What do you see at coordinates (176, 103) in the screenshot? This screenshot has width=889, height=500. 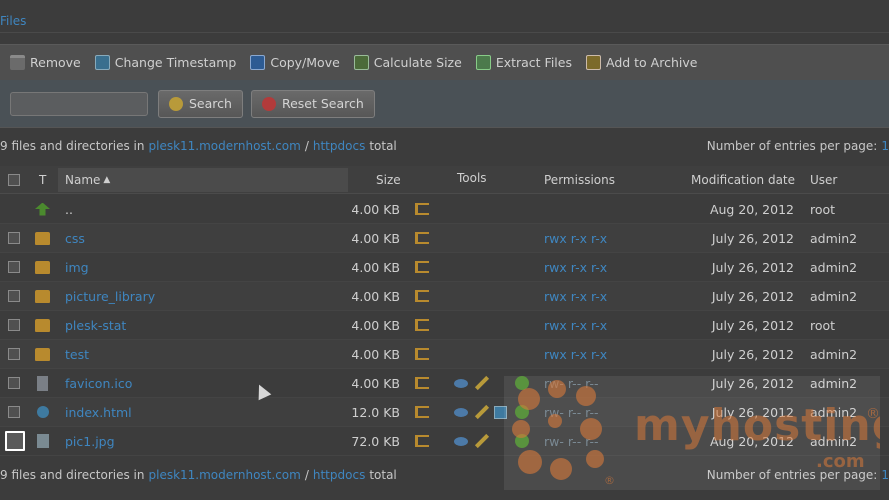 I see `search-icon` at bounding box center [176, 103].